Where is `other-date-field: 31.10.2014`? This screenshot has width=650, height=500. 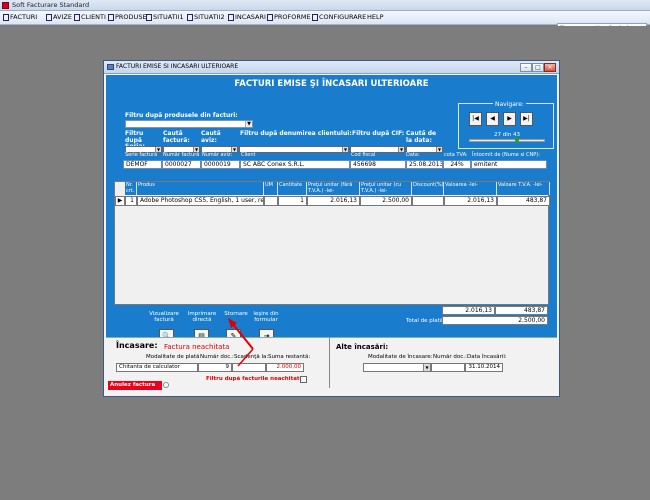 other-date-field: 31.10.2014 is located at coordinates (484, 367).